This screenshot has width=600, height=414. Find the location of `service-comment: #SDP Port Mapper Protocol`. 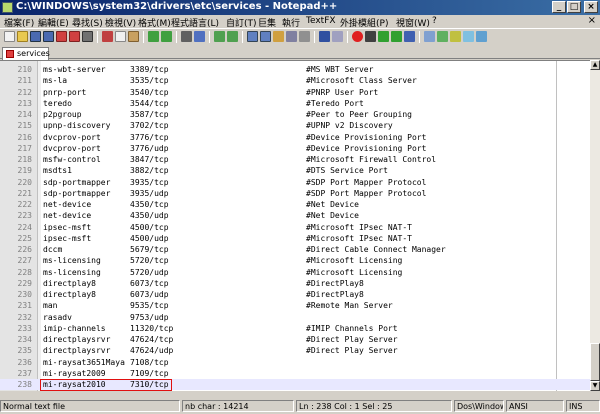

service-comment: #SDP Port Mapper Protocol is located at coordinates (366, 182).